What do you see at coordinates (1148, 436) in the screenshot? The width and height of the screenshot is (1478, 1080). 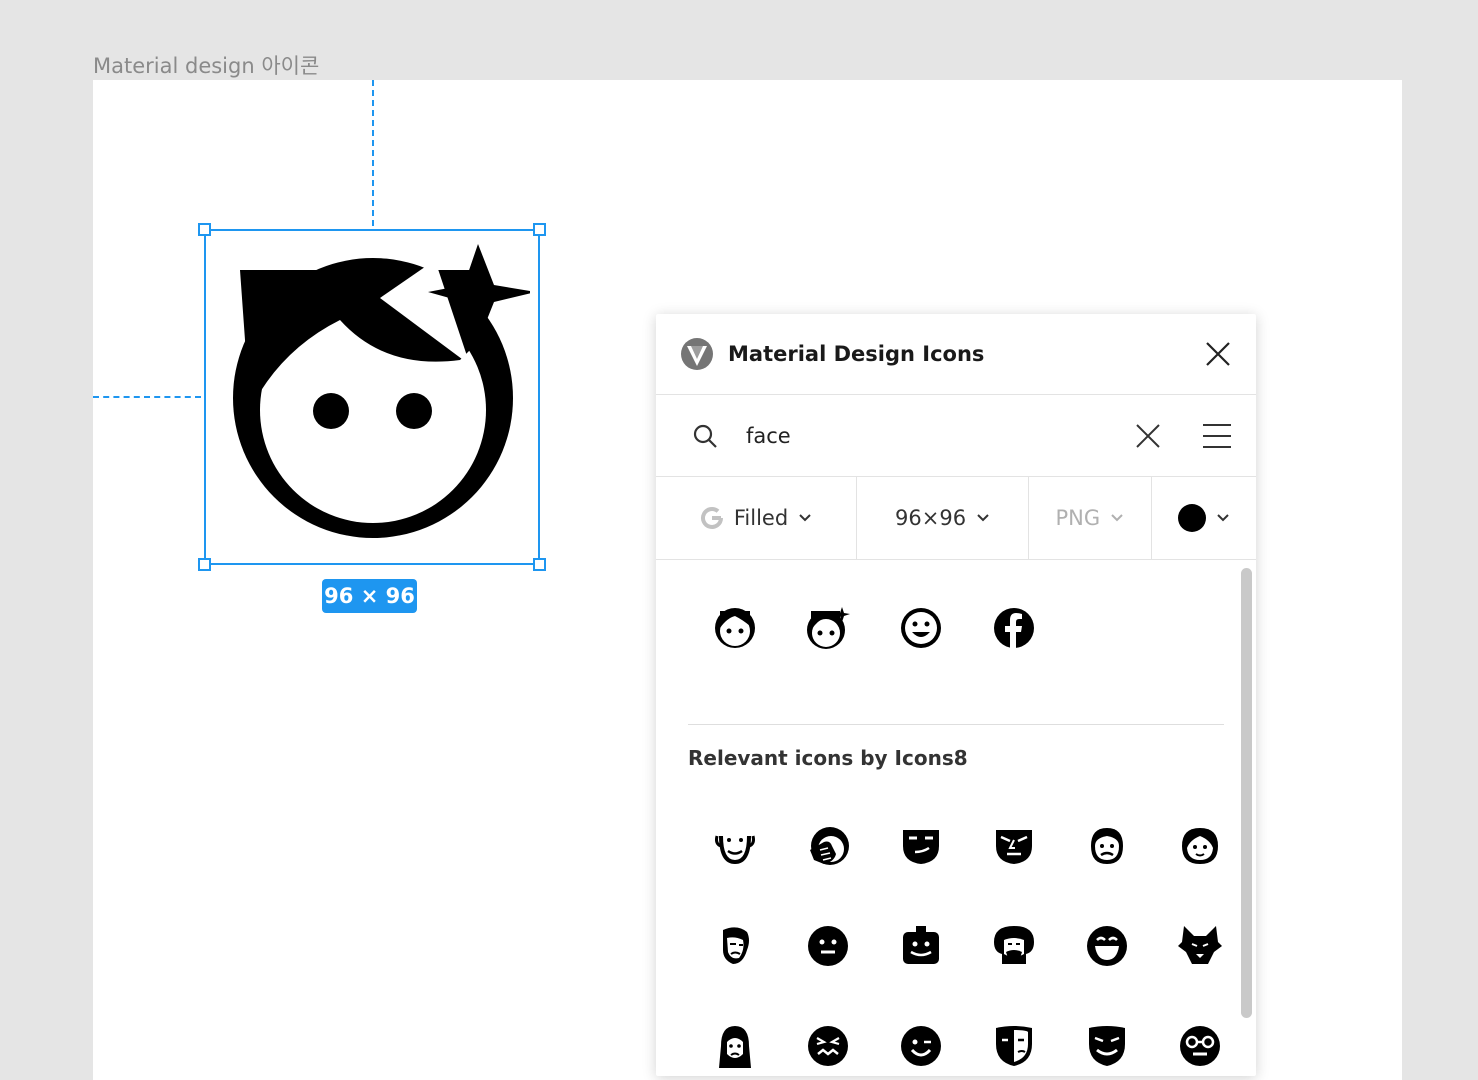 I see `clear-search-icon` at bounding box center [1148, 436].